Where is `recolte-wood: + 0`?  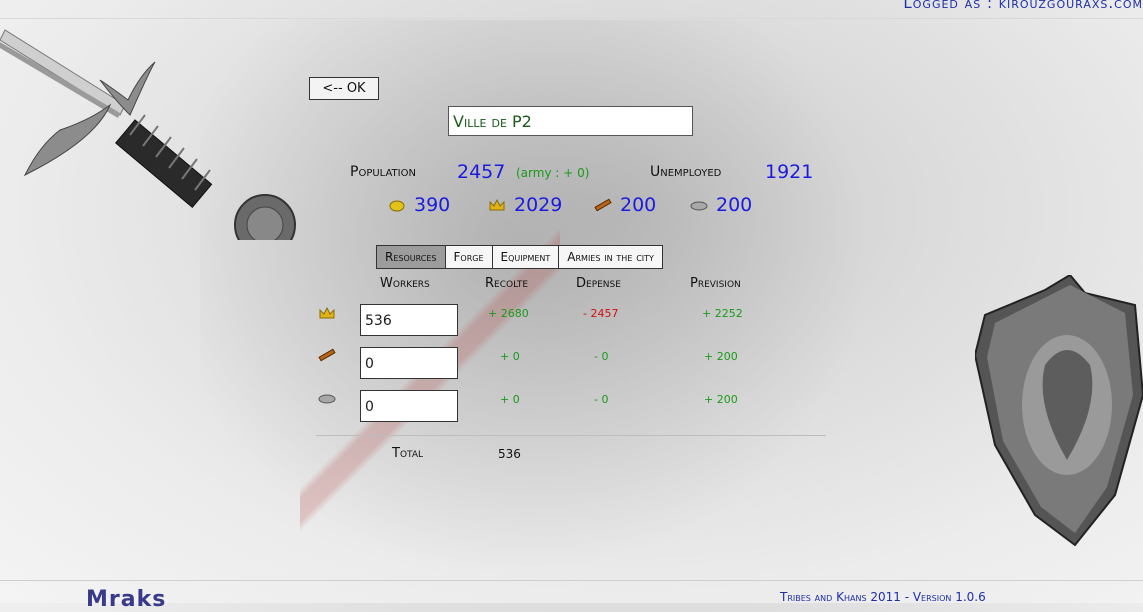
recolte-wood: + 0 is located at coordinates (510, 356).